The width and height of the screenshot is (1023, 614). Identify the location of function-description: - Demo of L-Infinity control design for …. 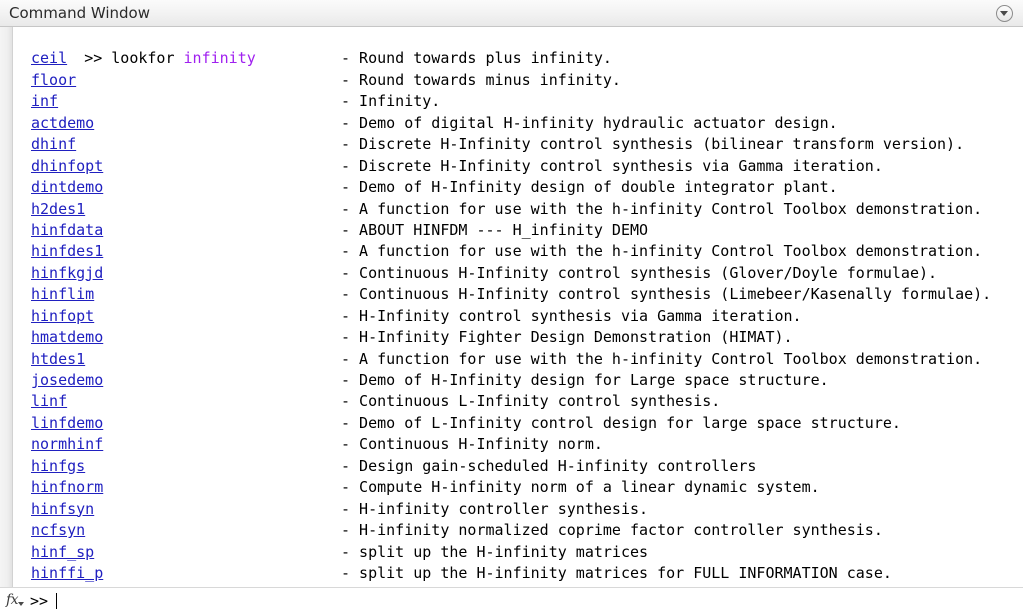
(621, 422).